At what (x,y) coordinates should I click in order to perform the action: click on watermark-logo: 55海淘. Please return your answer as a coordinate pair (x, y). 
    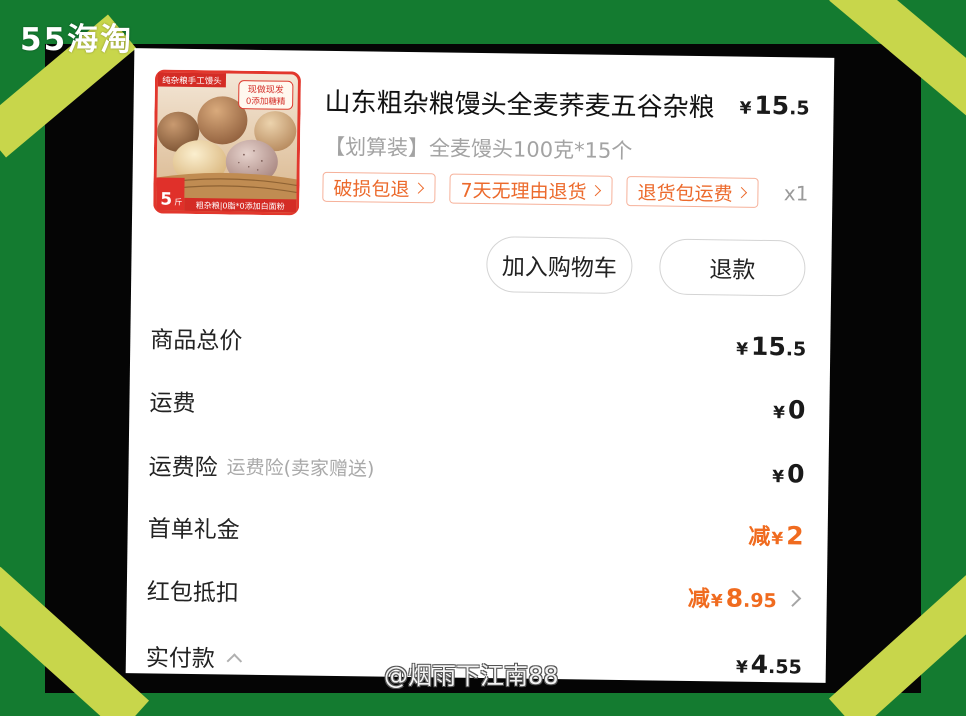
    Looking at the image, I should click on (77, 40).